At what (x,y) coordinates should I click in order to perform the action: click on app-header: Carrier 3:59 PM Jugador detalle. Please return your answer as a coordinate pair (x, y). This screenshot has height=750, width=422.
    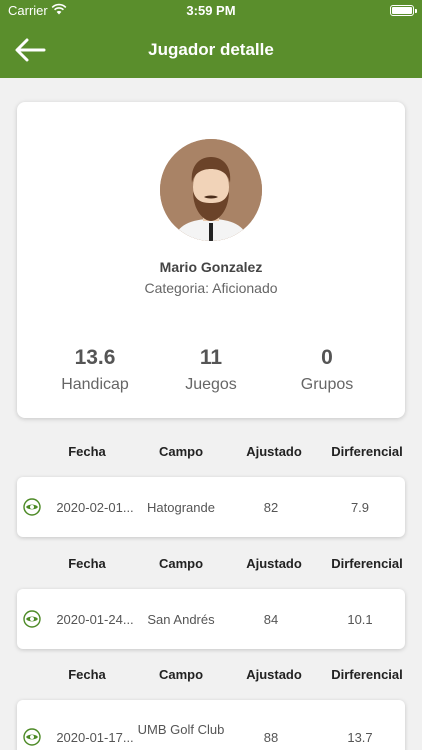
    Looking at the image, I should click on (211, 39).